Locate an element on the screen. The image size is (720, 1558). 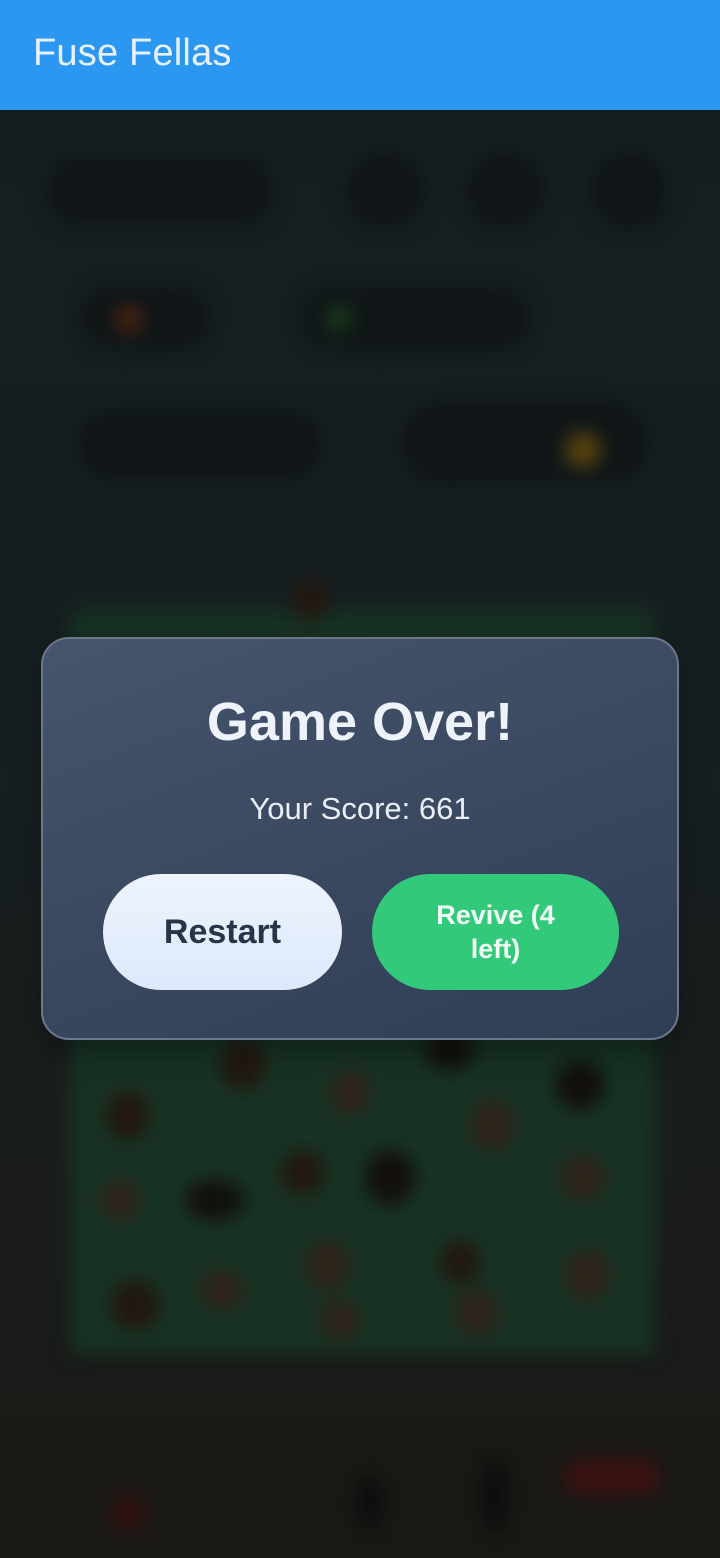
revive-button: Revive (4 left) is located at coordinates (495, 932).